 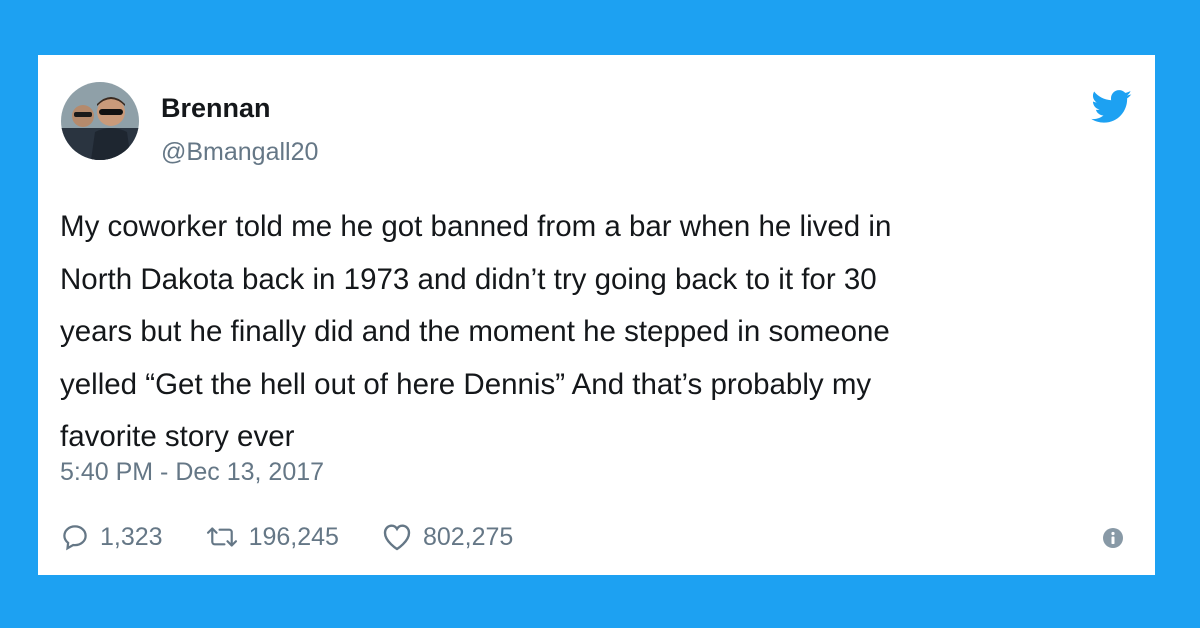 I want to click on tweet-actions: 1,323 196,245 802,275, so click(x=307, y=537).